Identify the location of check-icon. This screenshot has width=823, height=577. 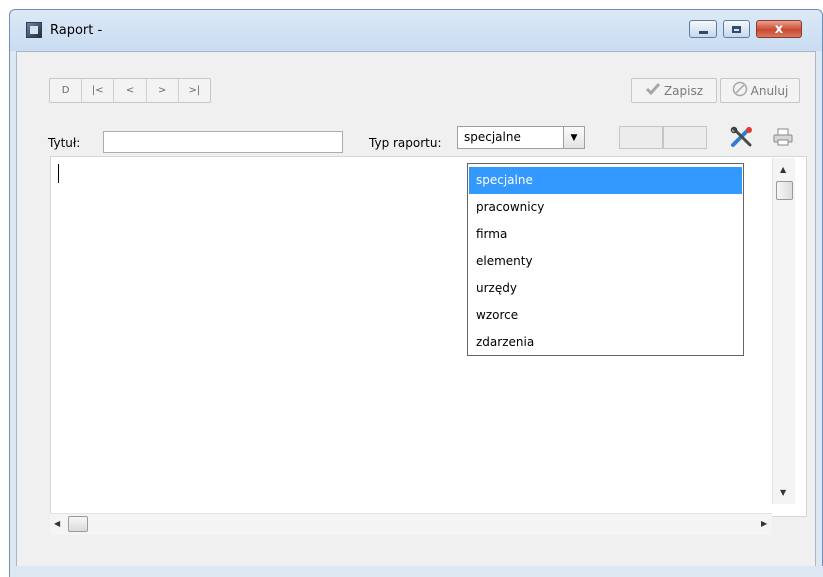
(653, 90).